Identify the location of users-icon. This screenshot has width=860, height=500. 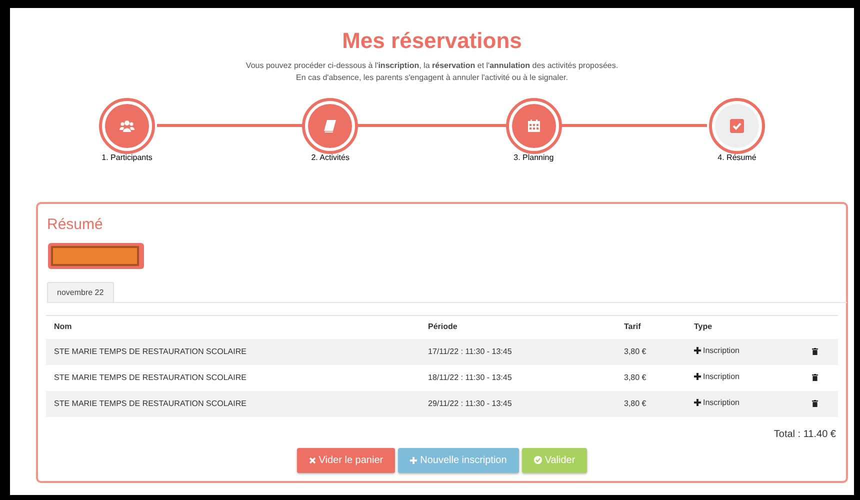
(127, 126).